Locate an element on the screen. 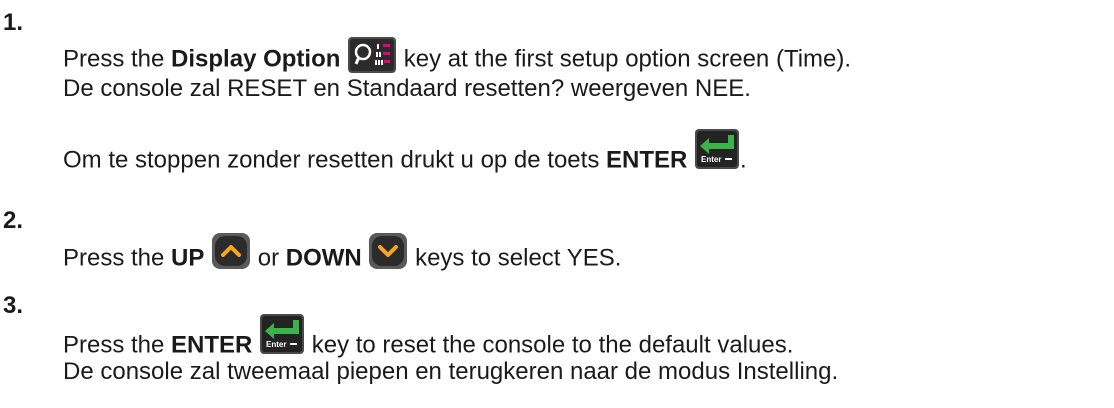  up-key-icon is located at coordinates (231, 251).